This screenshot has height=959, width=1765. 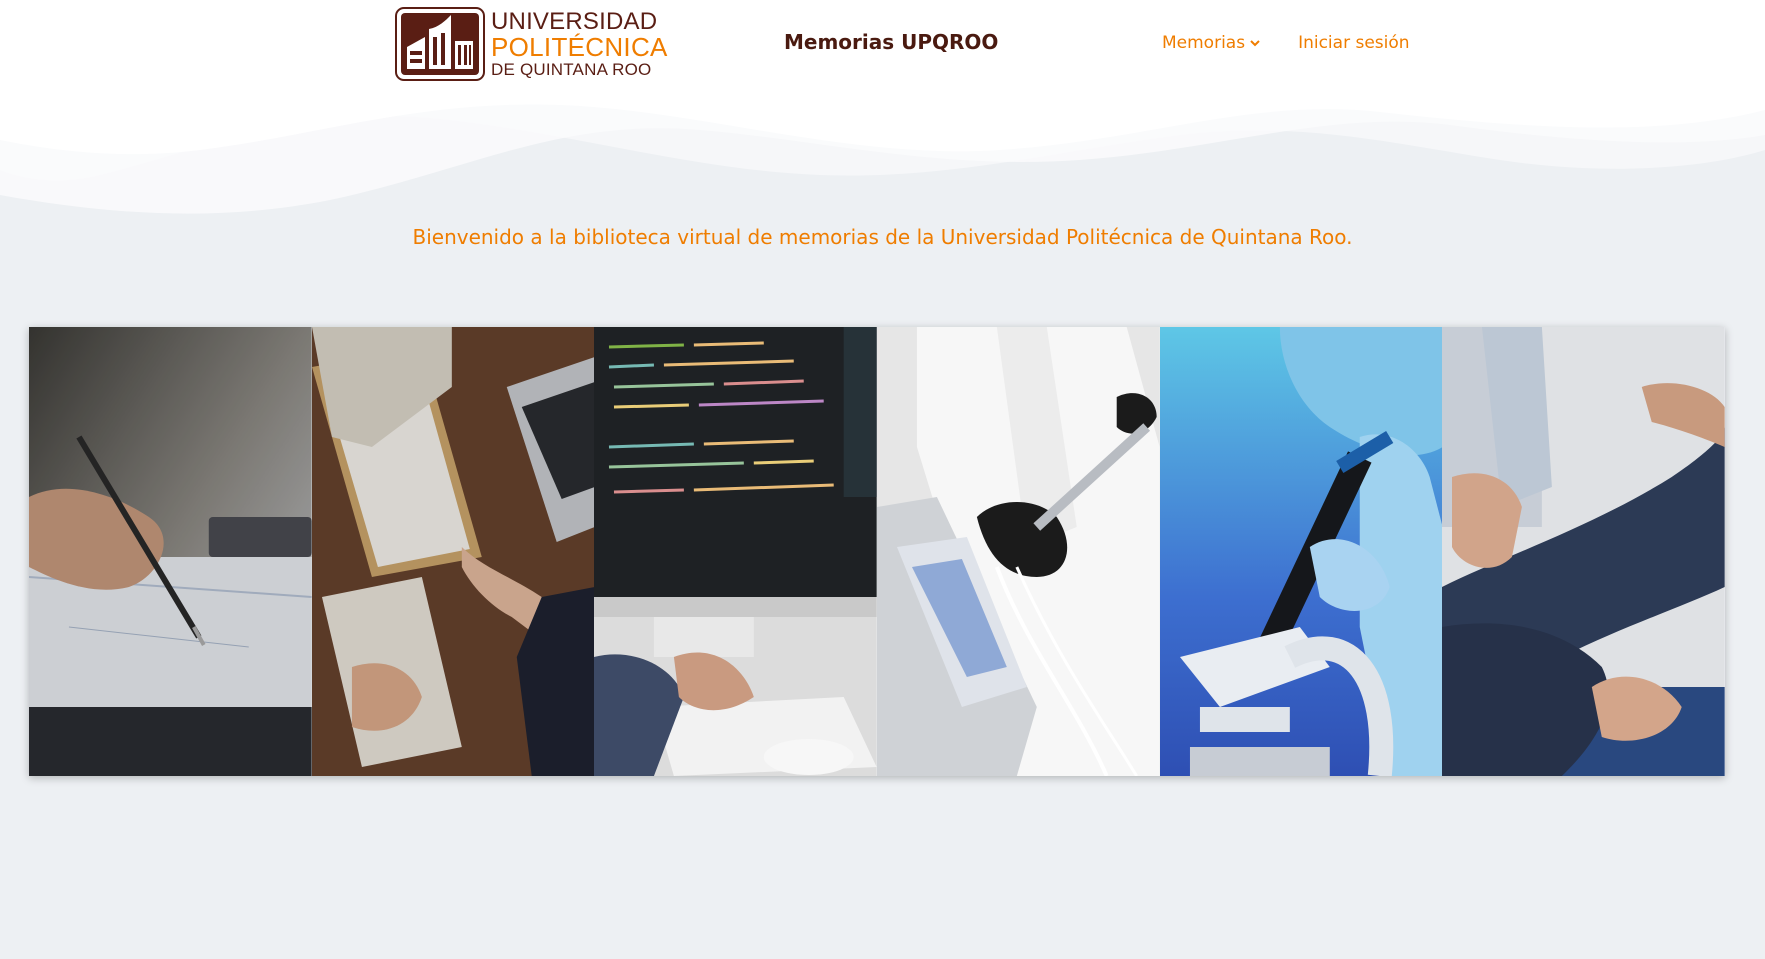 What do you see at coordinates (1204, 43) in the screenshot?
I see `nav-memorias-label: Memorias` at bounding box center [1204, 43].